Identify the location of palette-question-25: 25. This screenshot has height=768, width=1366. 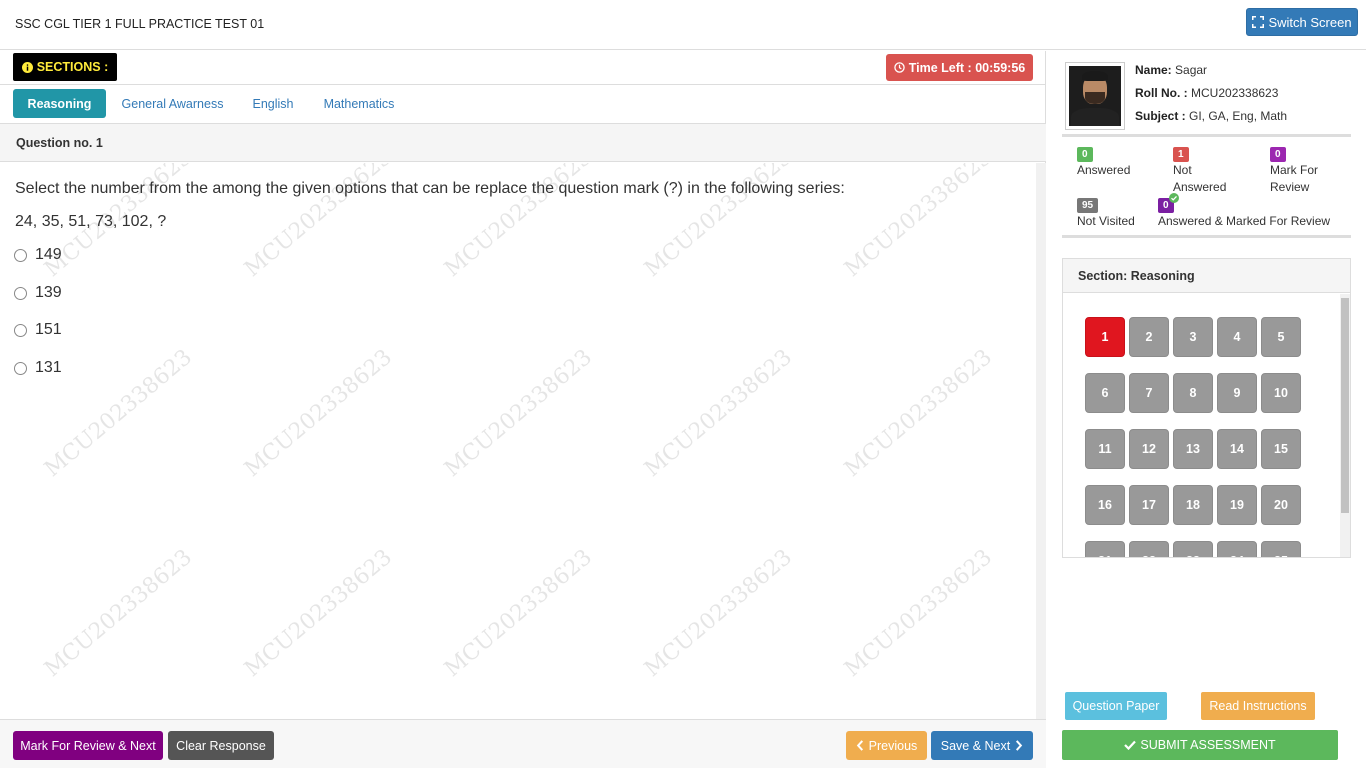
(1281, 549).